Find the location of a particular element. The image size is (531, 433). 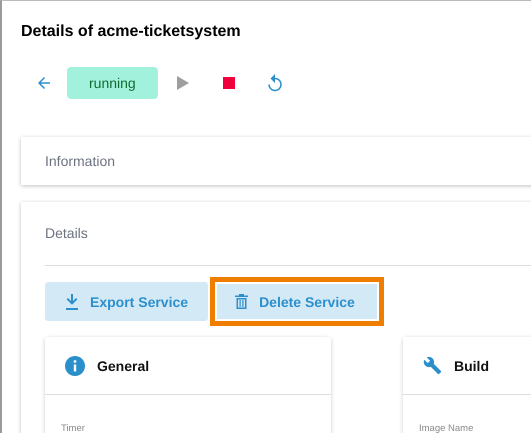

export-button: Export Service is located at coordinates (126, 301).